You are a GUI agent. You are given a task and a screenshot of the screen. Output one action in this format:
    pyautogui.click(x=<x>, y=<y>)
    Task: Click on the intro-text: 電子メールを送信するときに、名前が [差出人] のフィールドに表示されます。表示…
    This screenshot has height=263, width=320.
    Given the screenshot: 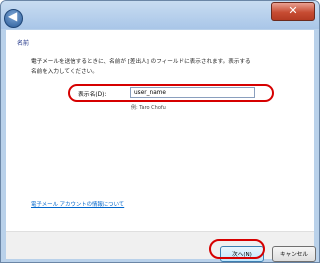 What is the action you would take?
    pyautogui.click(x=151, y=67)
    